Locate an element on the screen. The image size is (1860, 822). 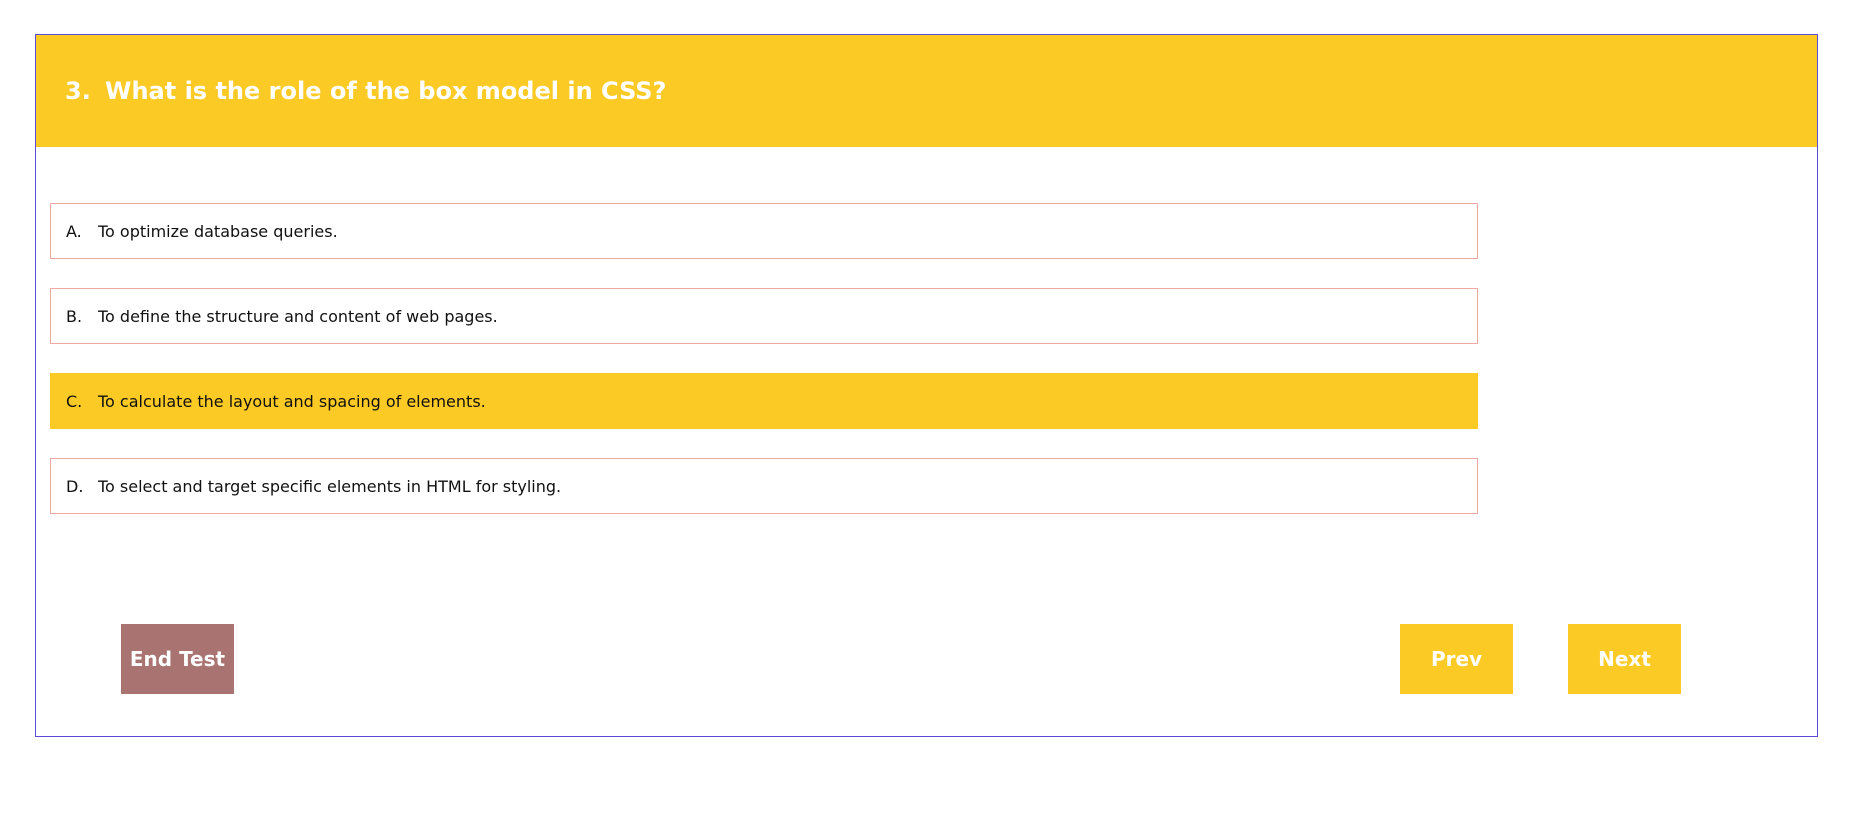
option-letter: D. is located at coordinates (75, 486).